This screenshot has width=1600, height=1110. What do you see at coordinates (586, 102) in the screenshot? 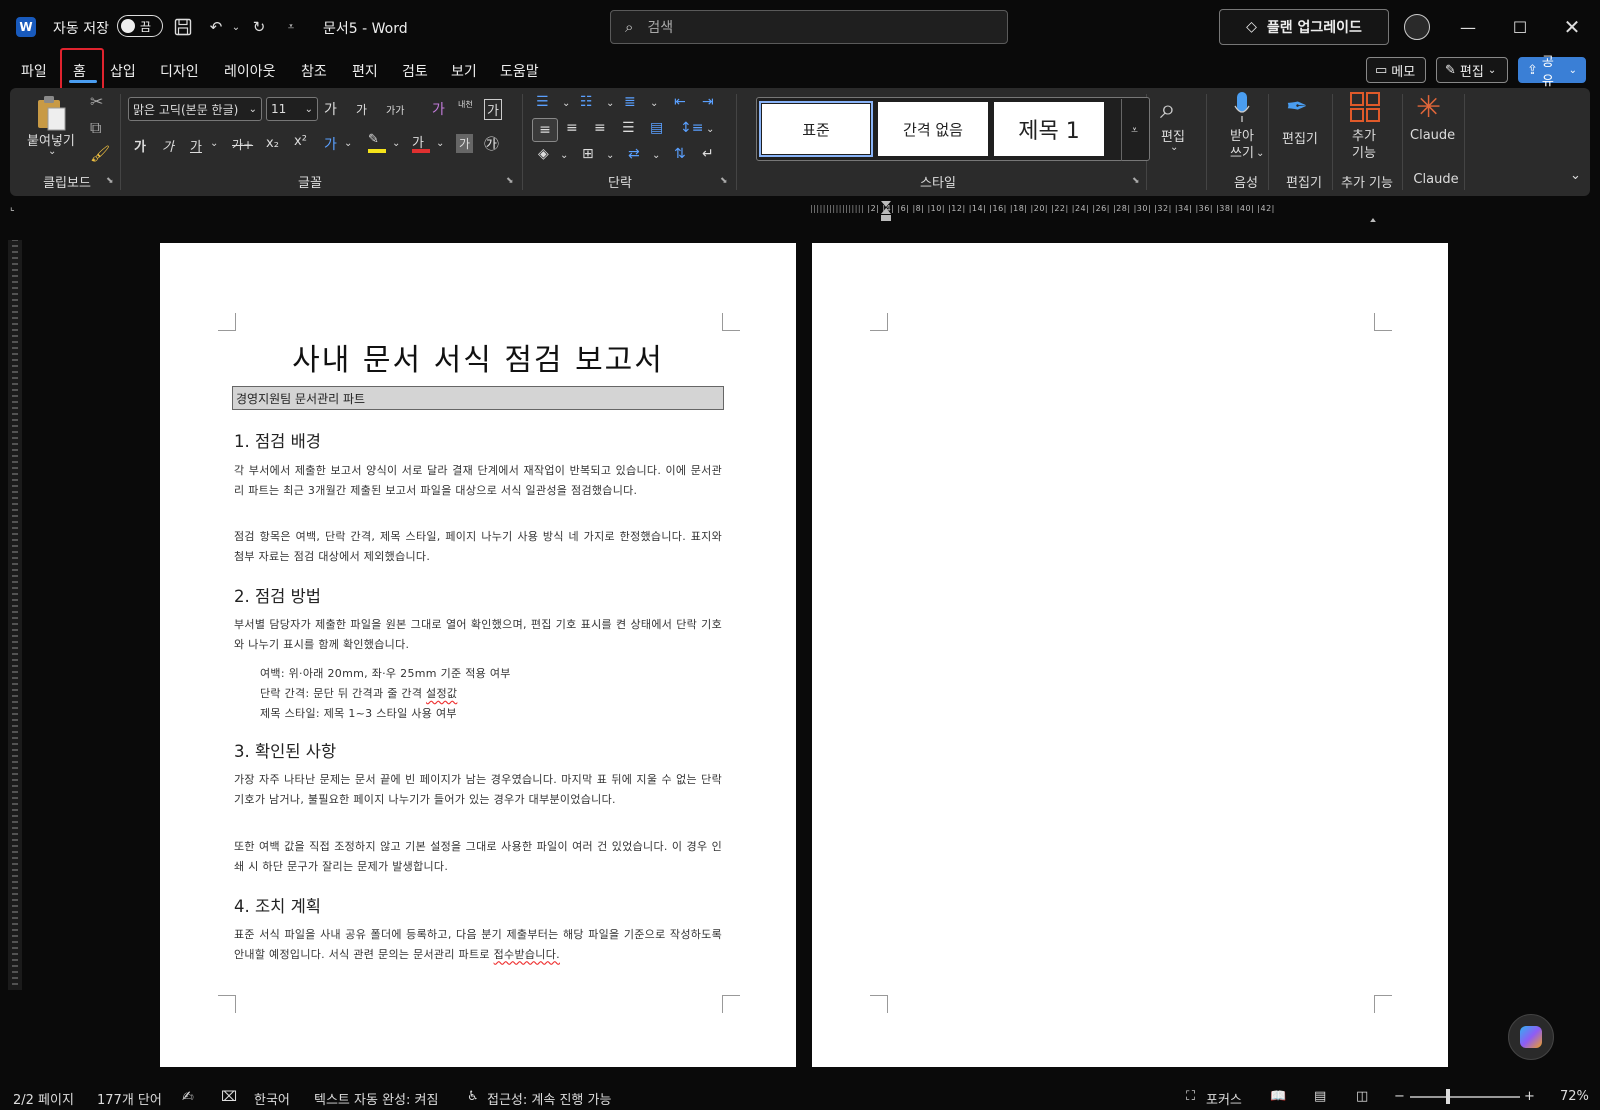
I see `numbering-icon: ☷` at bounding box center [586, 102].